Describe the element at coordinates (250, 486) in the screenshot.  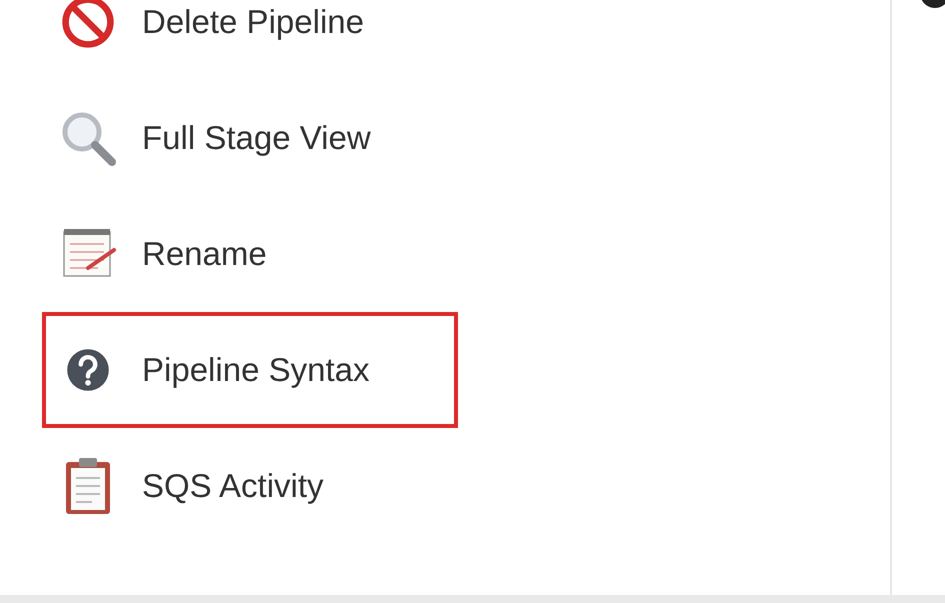
I see `sidebar-link: SQS Activity` at that location.